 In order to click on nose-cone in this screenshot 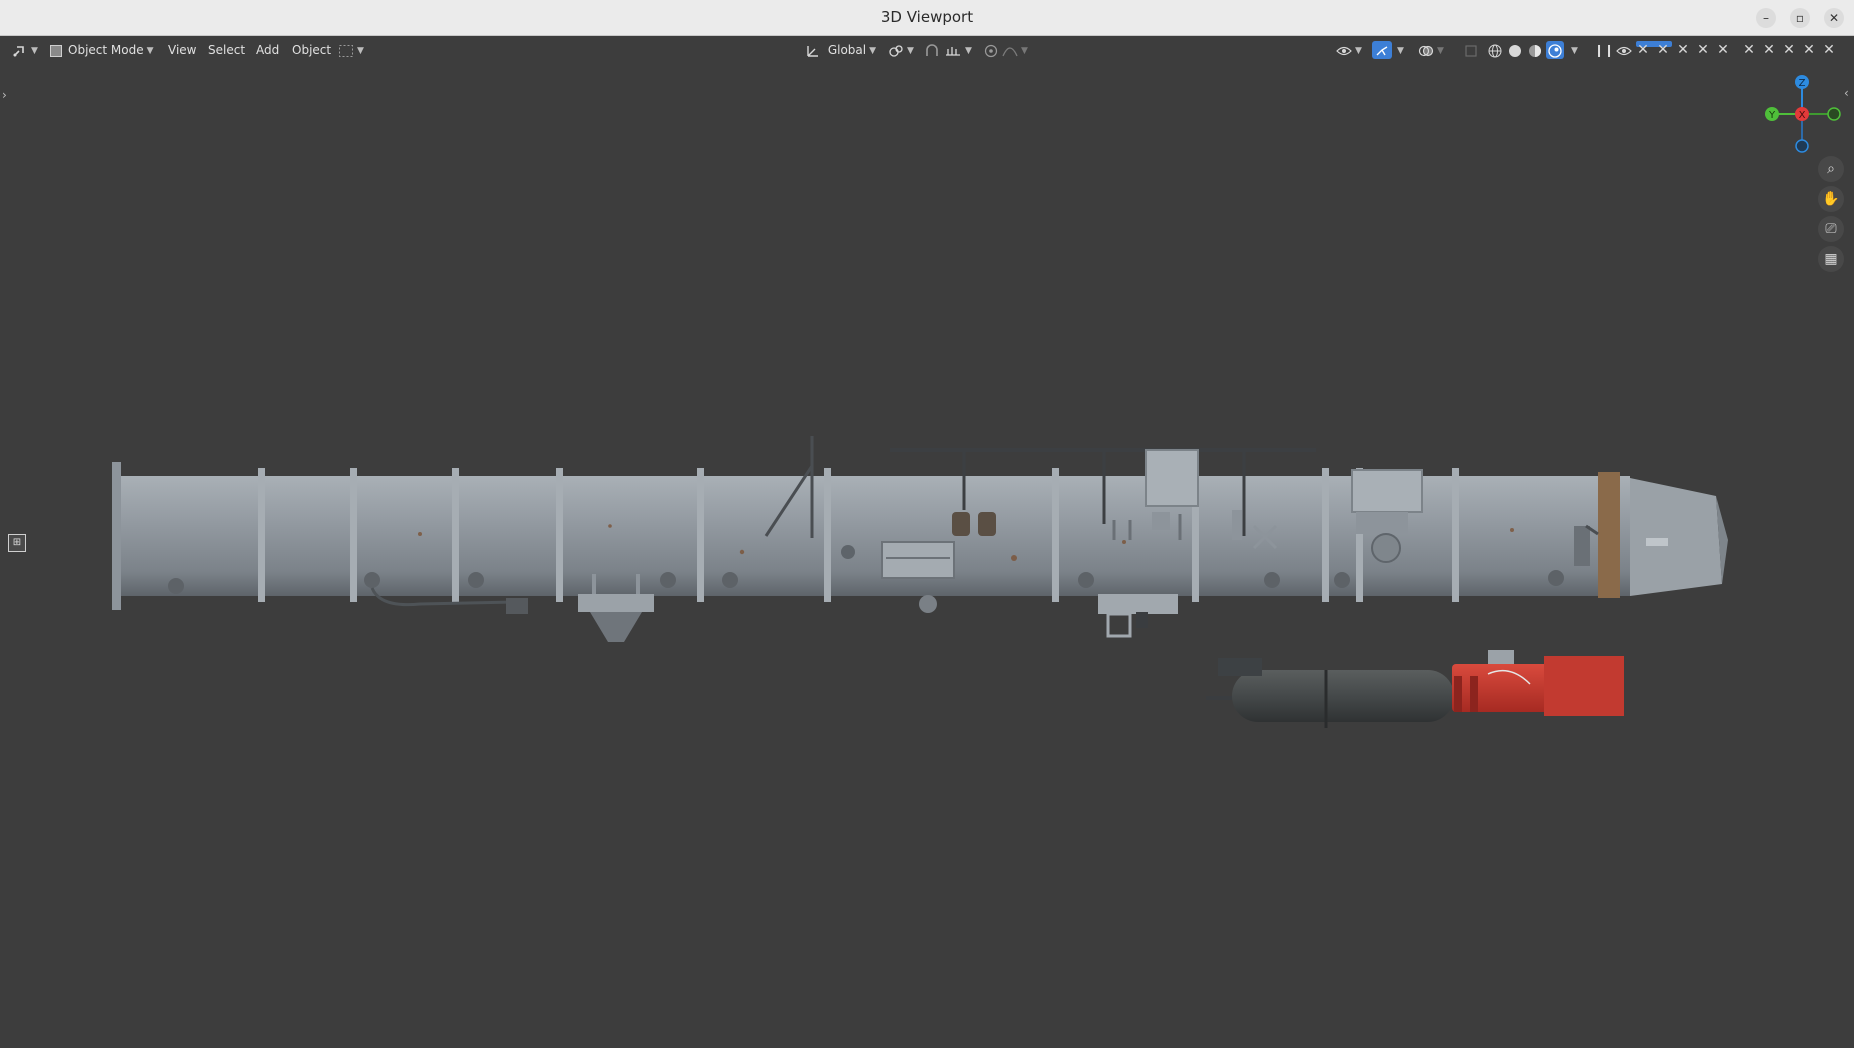, I will do `click(1676, 537)`.